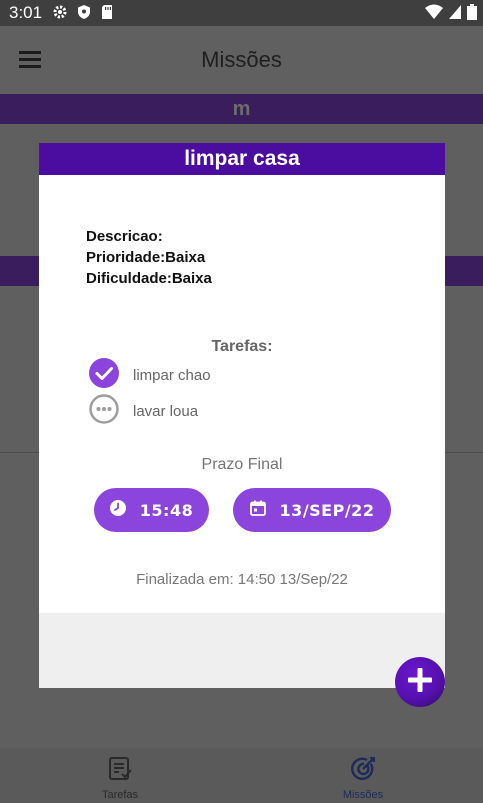  I want to click on task-item: lavar loua, so click(144, 411).